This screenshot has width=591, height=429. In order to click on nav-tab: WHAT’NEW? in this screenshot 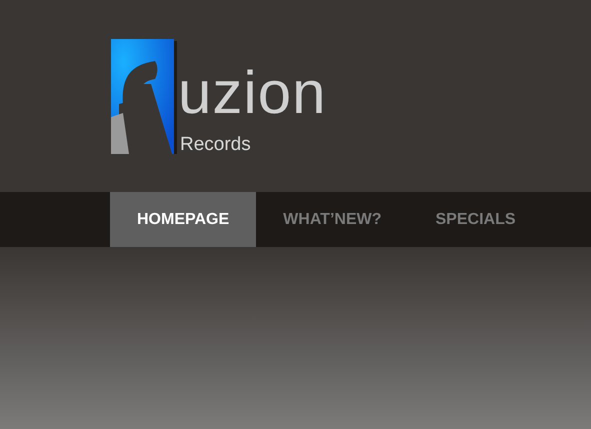, I will do `click(332, 219)`.